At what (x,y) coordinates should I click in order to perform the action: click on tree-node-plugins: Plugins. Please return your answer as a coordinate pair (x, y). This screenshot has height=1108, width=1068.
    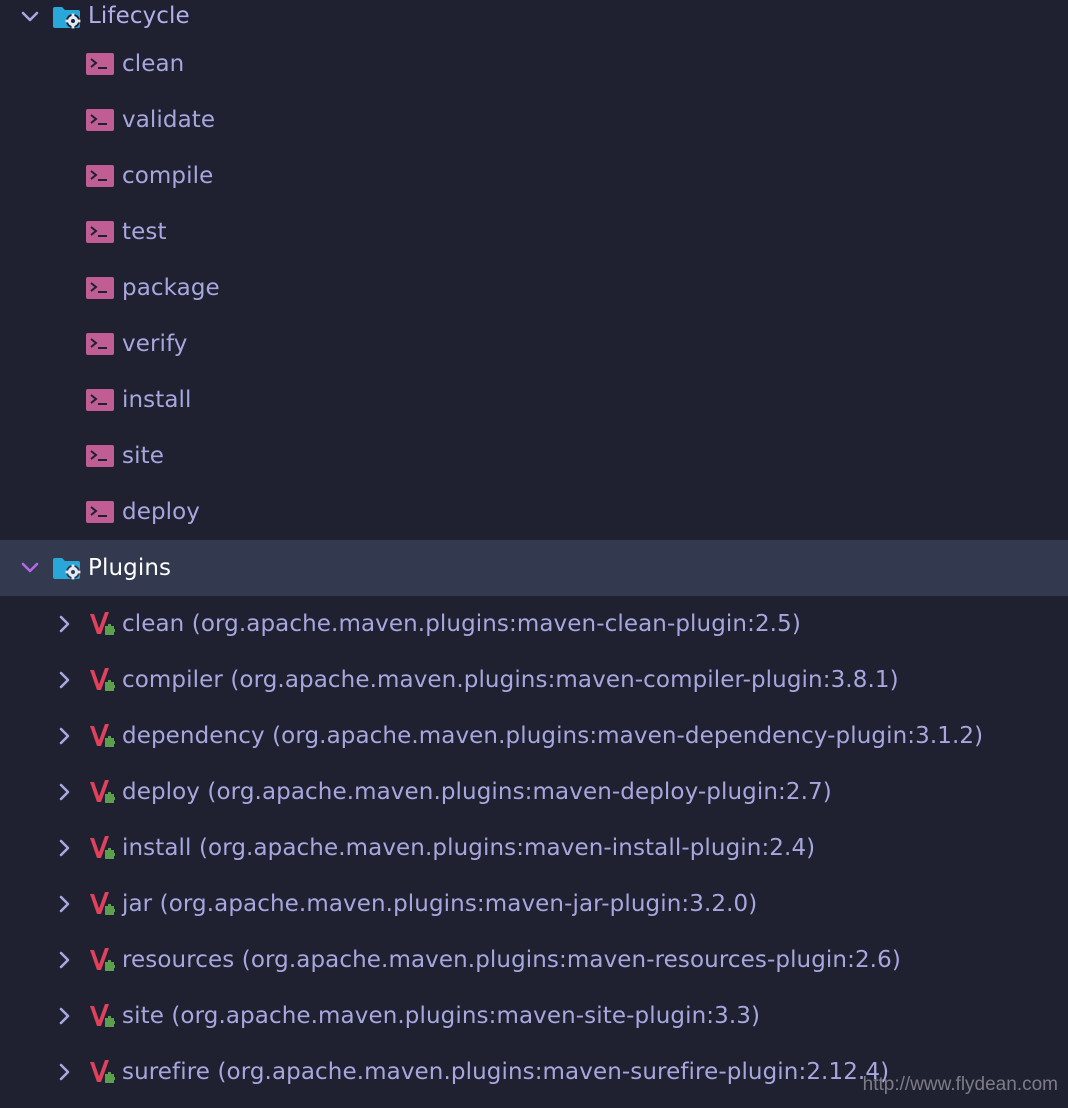
    Looking at the image, I should click on (534, 568).